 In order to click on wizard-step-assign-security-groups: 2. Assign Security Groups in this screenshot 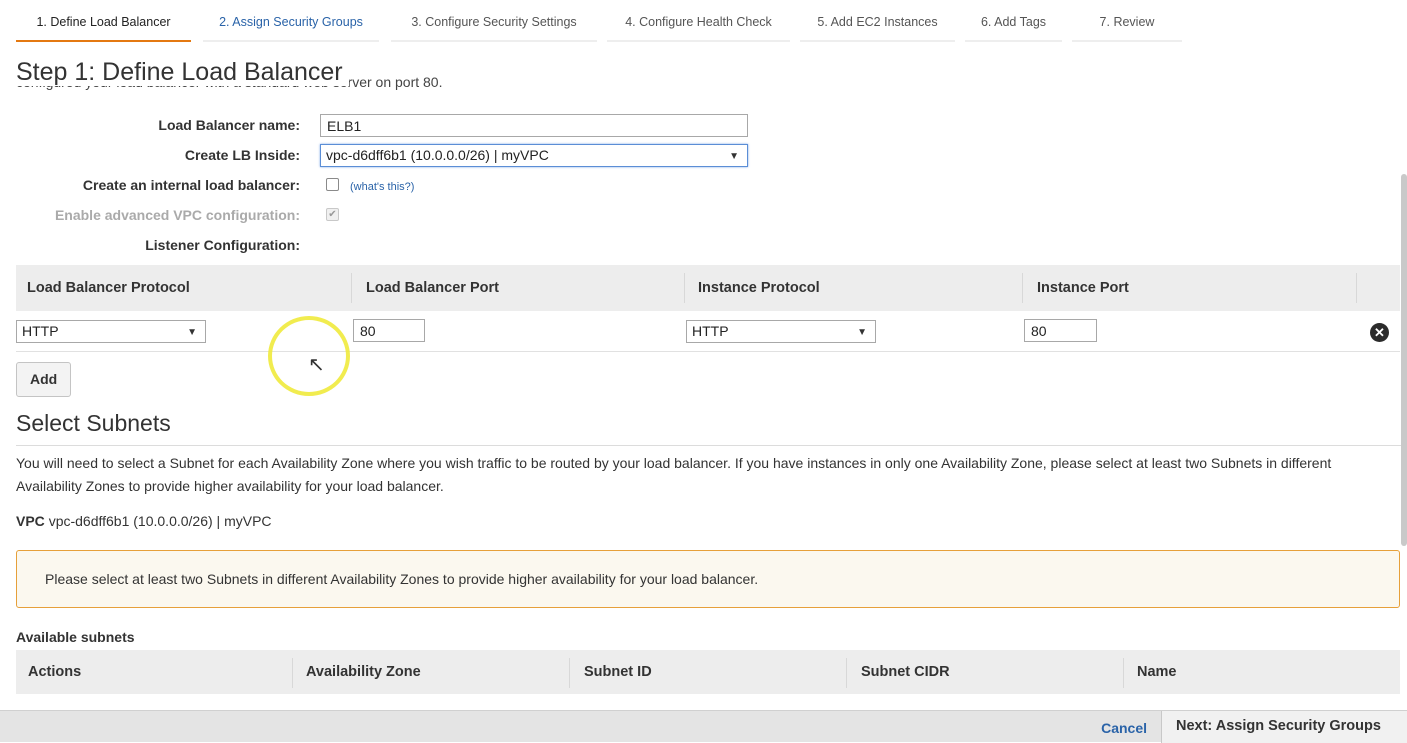, I will do `click(291, 21)`.